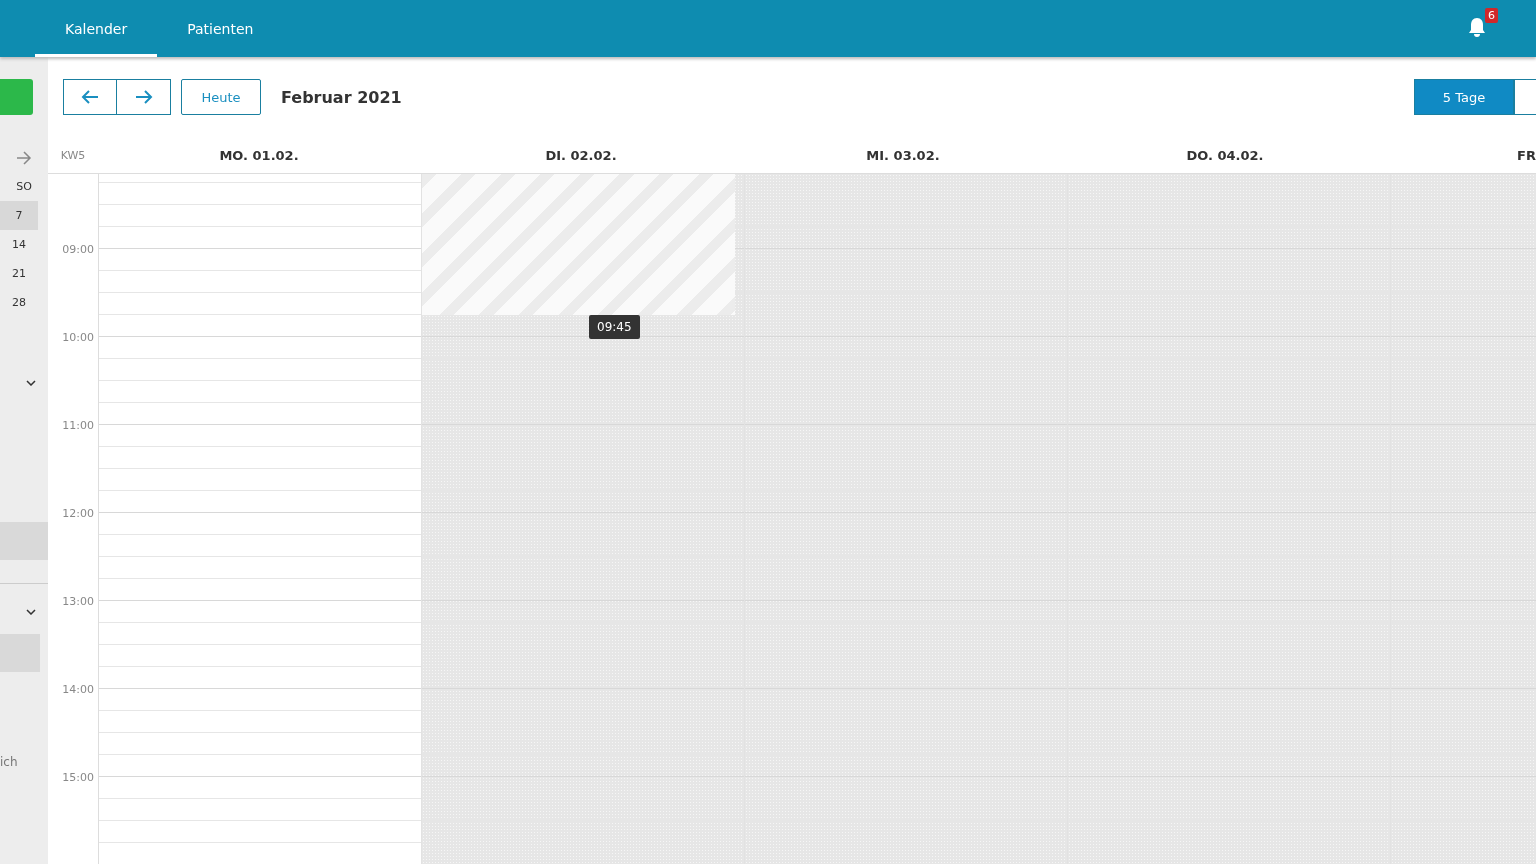 The image size is (1536, 864). I want to click on date-cell: 7, so click(19, 215).